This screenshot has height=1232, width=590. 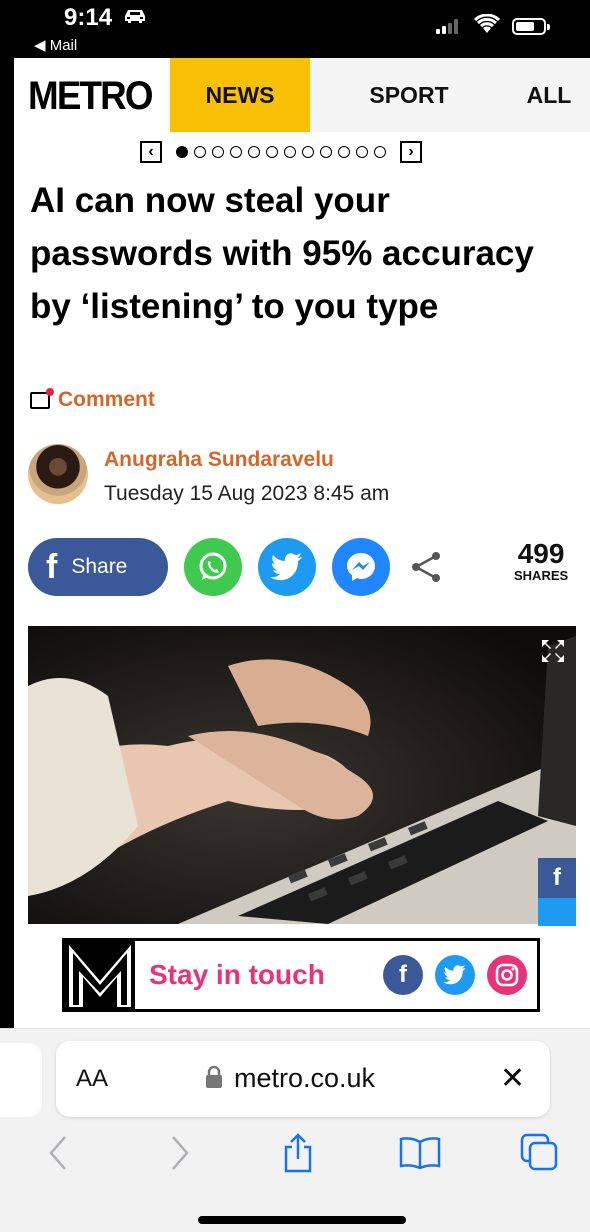 What do you see at coordinates (455, 975) in the screenshot?
I see `follow-twitter-icon` at bounding box center [455, 975].